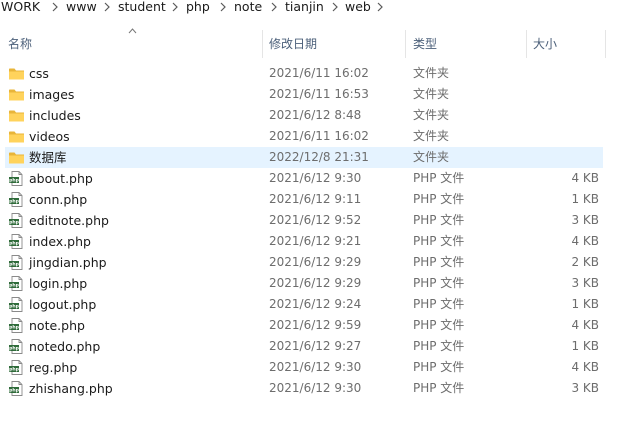 The width and height of the screenshot is (620, 428). I want to click on file-row: images 2021/6/11 16:53 文件夹, so click(310, 94).